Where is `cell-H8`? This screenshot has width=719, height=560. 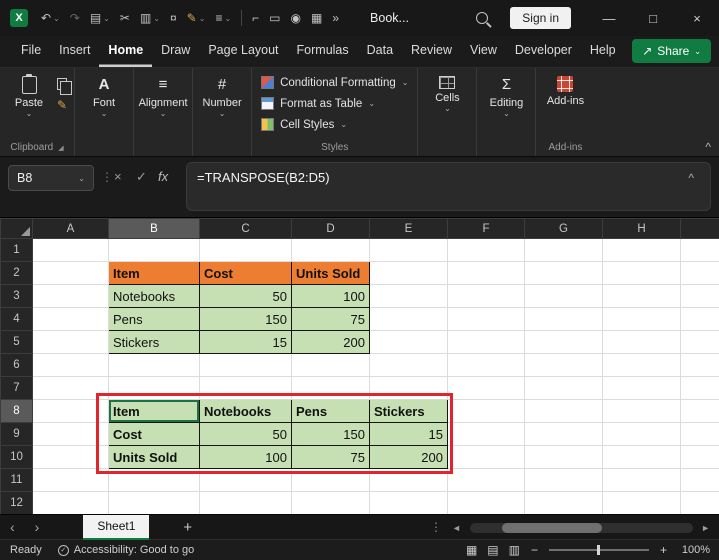
cell-H8 is located at coordinates (641, 411).